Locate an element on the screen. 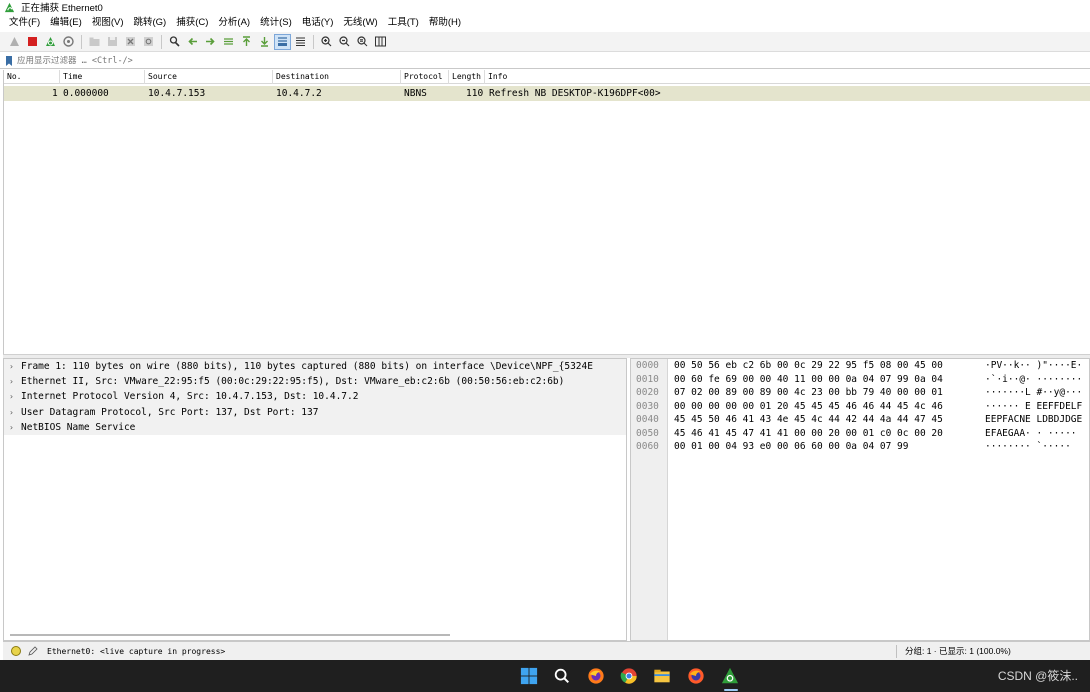 The width and height of the screenshot is (1090, 692). search-icon is located at coordinates (562, 676).